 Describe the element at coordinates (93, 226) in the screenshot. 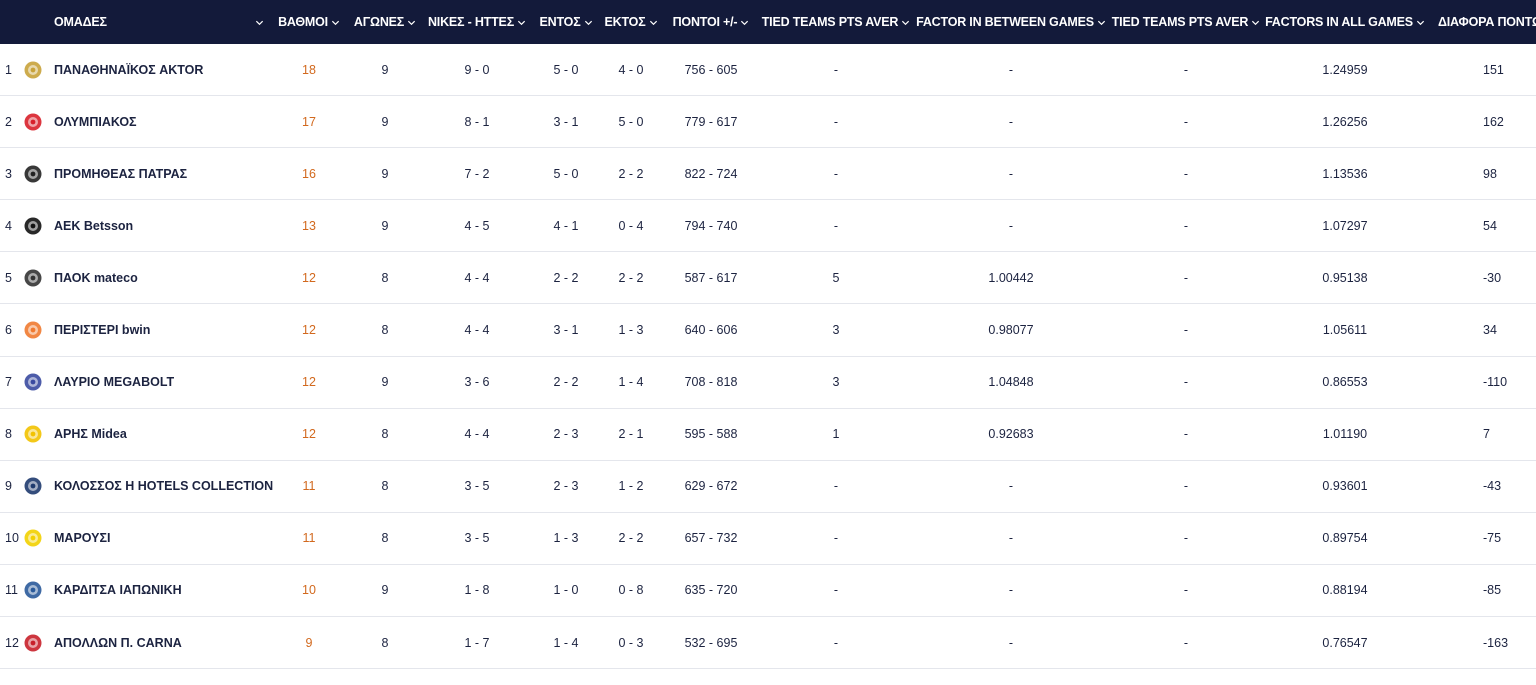

I see `team-name: ΑΕΚ Betsson` at that location.